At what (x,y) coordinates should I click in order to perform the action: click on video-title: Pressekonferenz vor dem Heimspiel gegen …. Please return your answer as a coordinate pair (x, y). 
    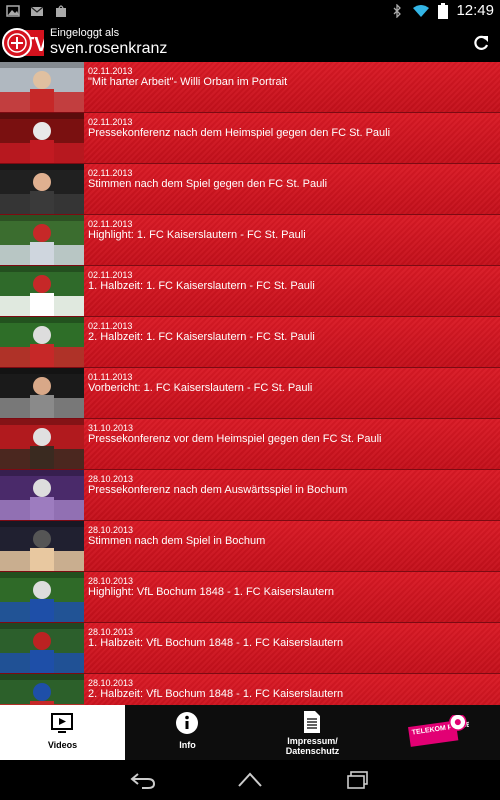
    Looking at the image, I should click on (235, 439).